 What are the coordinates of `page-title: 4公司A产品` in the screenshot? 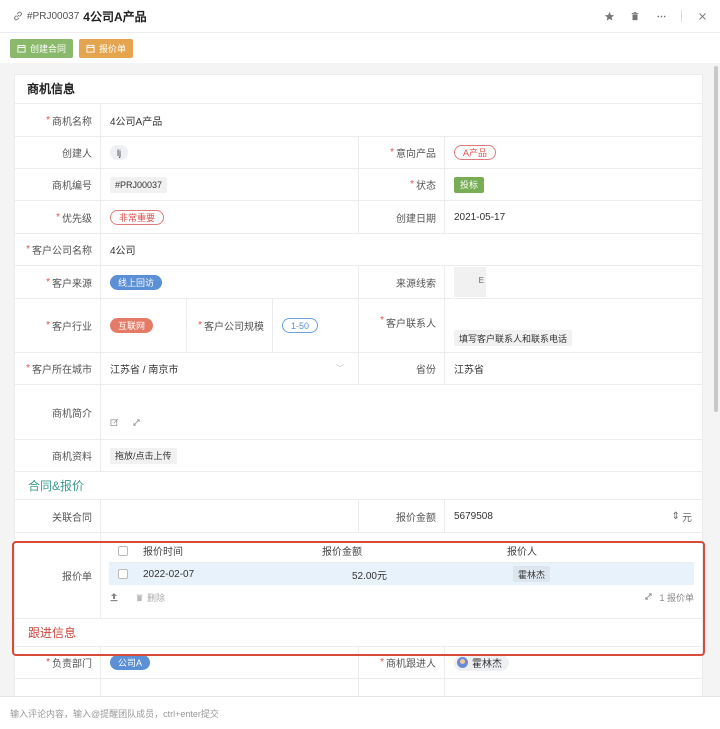 It's located at (115, 16).